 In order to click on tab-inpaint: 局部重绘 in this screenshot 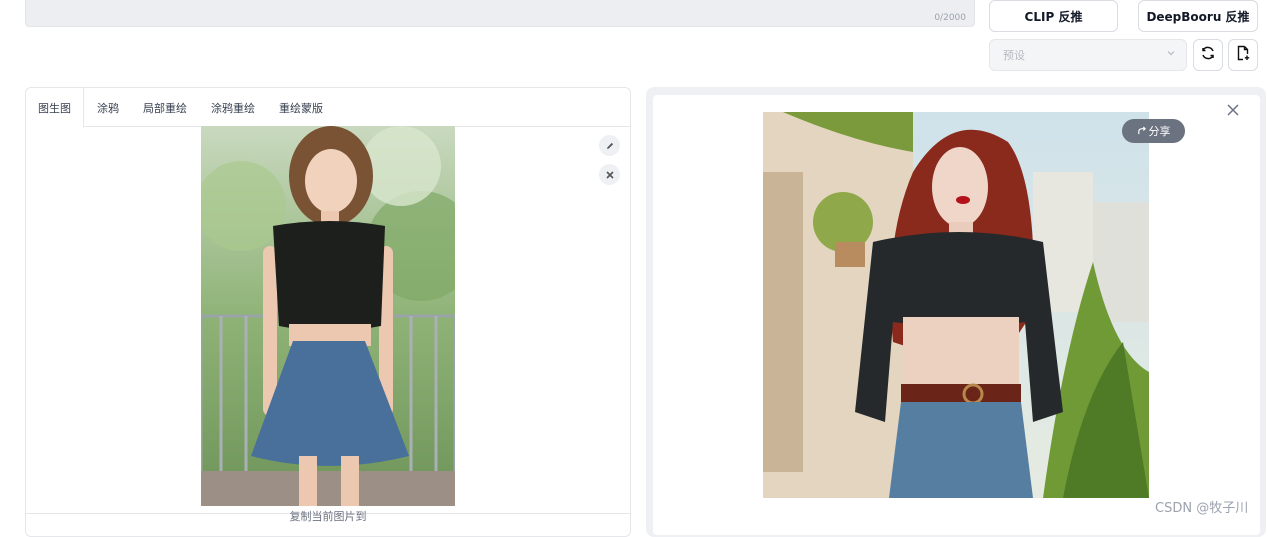, I will do `click(165, 108)`.